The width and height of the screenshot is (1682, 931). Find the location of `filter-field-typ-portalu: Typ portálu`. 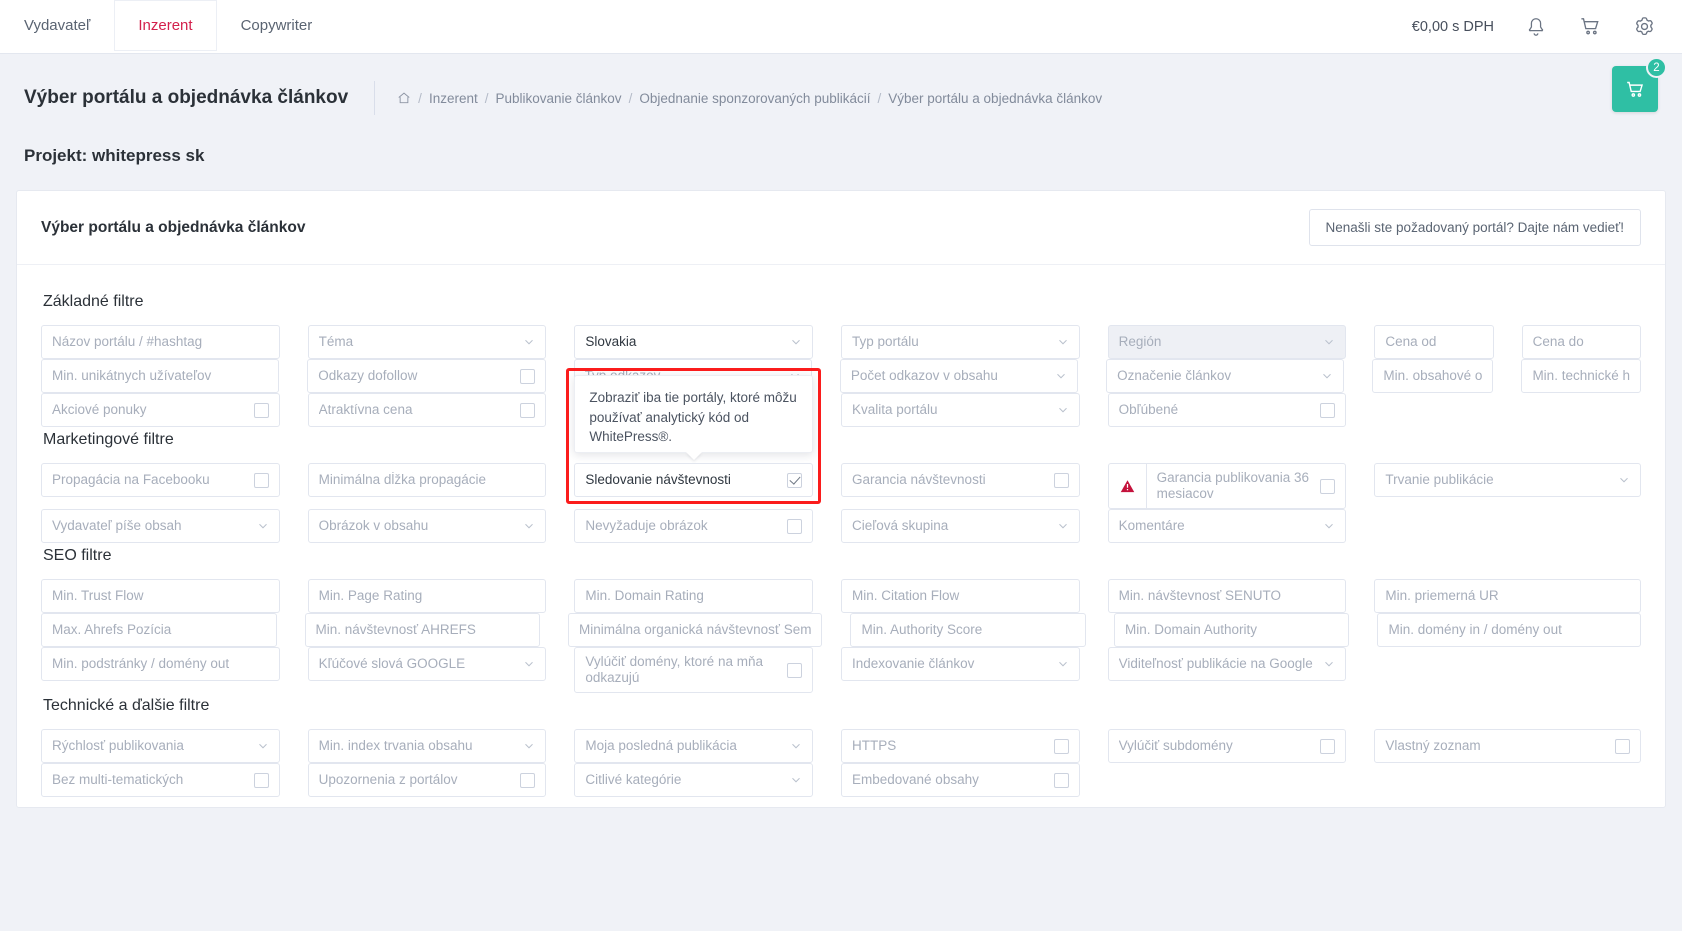

filter-field-typ-portalu: Typ portálu is located at coordinates (960, 342).